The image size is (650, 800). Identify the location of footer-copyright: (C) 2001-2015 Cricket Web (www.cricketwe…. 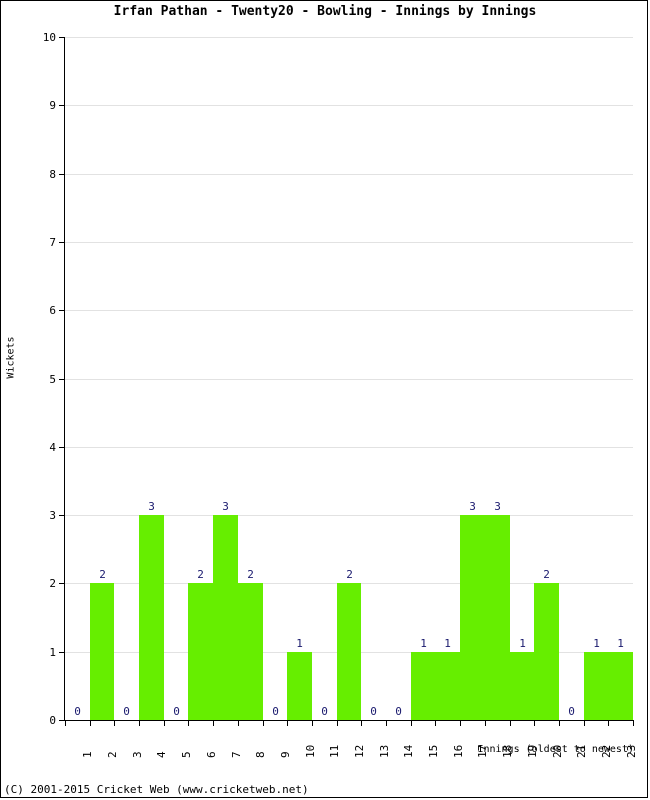
(156, 789).